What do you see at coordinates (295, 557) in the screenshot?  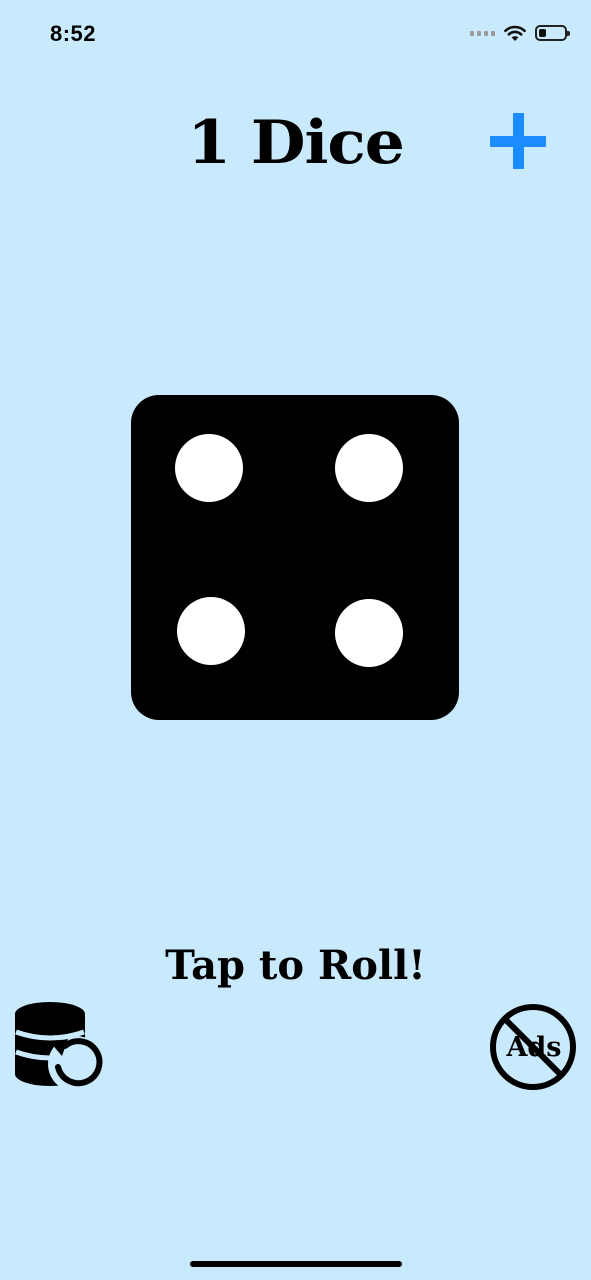 I see `die` at bounding box center [295, 557].